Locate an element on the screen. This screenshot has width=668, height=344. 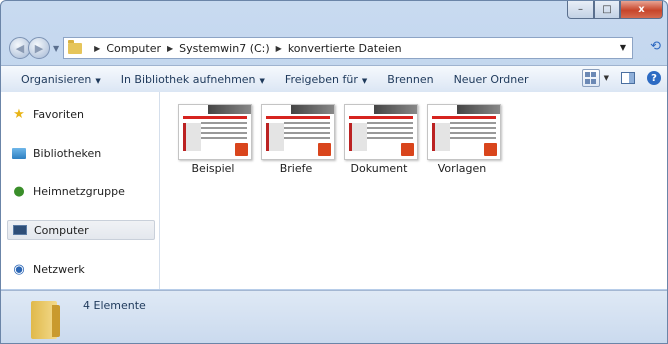
forward-button: ▶ is located at coordinates (39, 48).